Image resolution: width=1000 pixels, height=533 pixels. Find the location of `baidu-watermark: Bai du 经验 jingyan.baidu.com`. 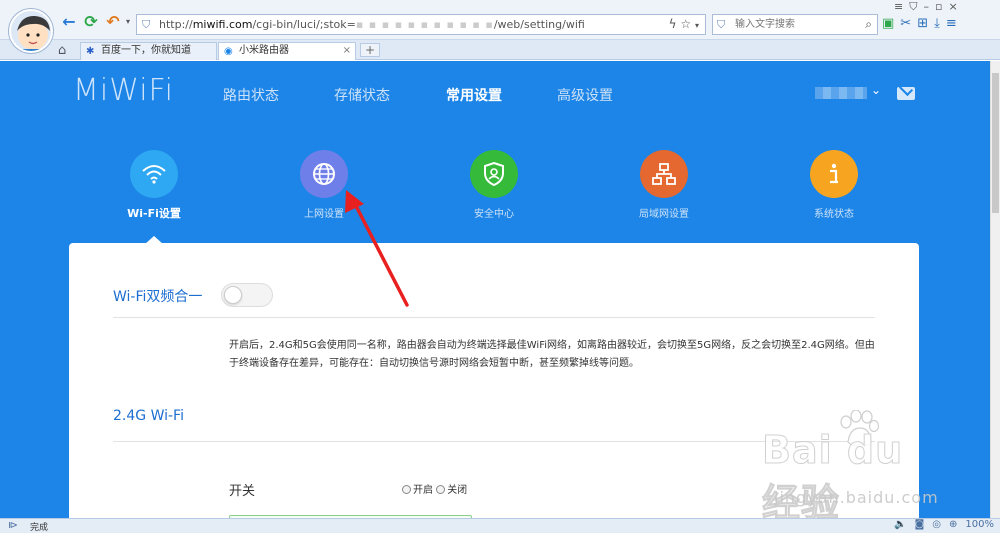

baidu-watermark: Bai du 经验 jingyan.baidu.com is located at coordinates (857, 468).